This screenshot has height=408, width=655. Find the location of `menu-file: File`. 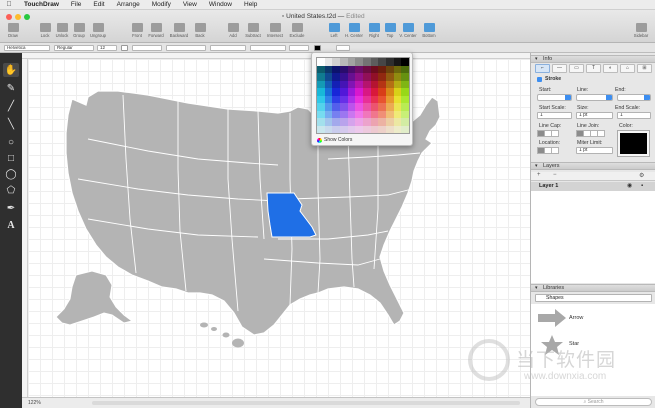

menu-file: File is located at coordinates (76, 4).